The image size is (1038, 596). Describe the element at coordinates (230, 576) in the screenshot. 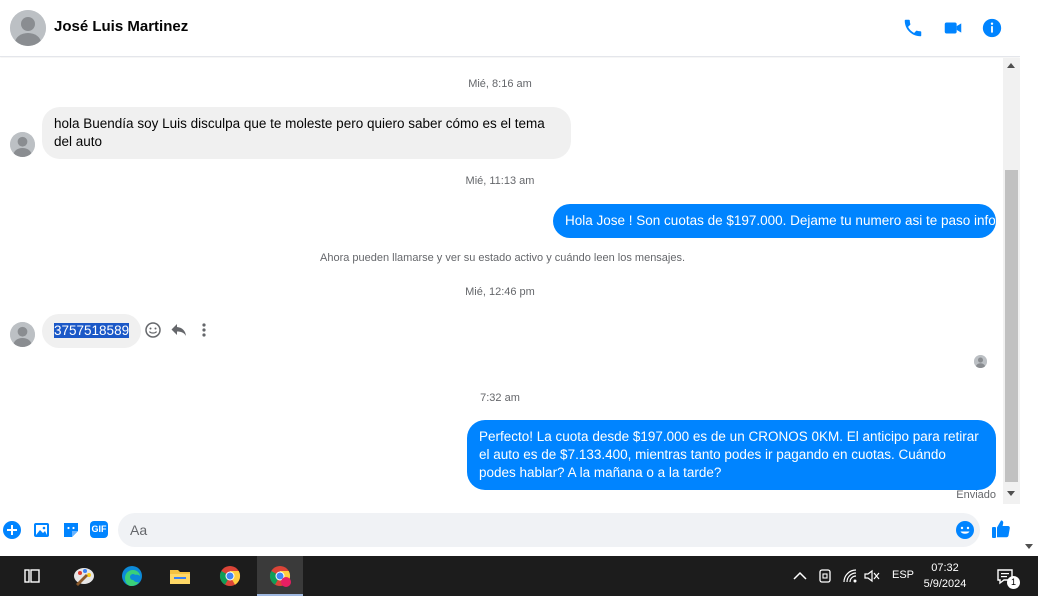

I see `chrome-icon` at that location.